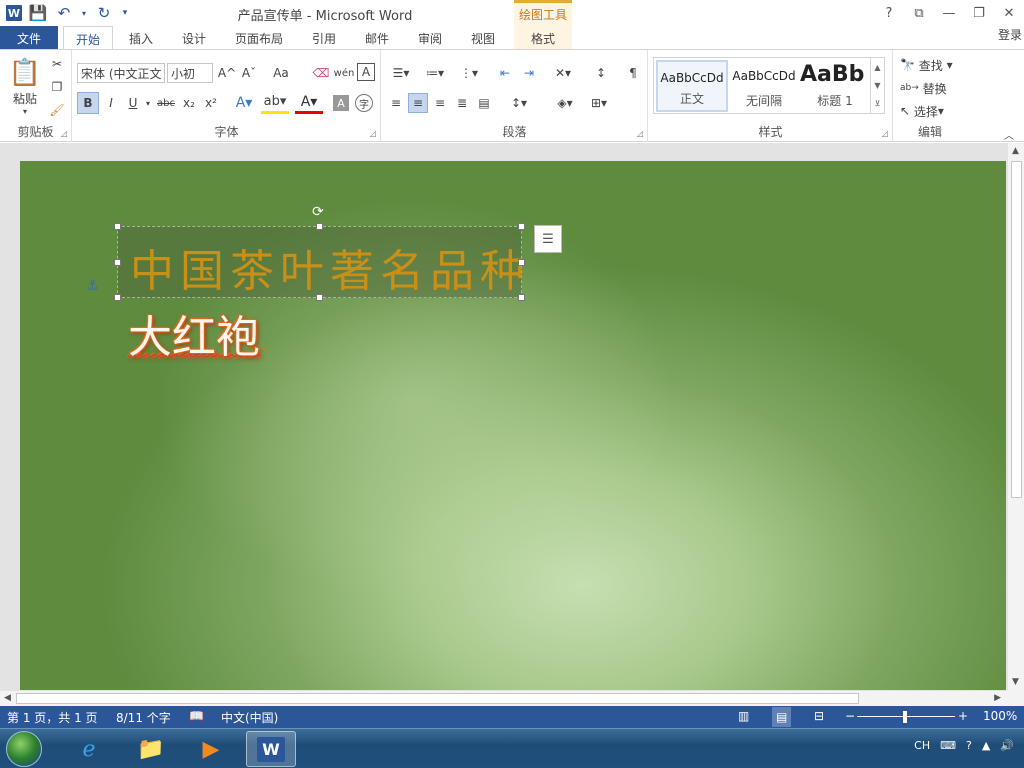 The width and height of the screenshot is (1024, 768). Describe the element at coordinates (259, 38) in the screenshot. I see `tab-layout: 页面布局` at that location.